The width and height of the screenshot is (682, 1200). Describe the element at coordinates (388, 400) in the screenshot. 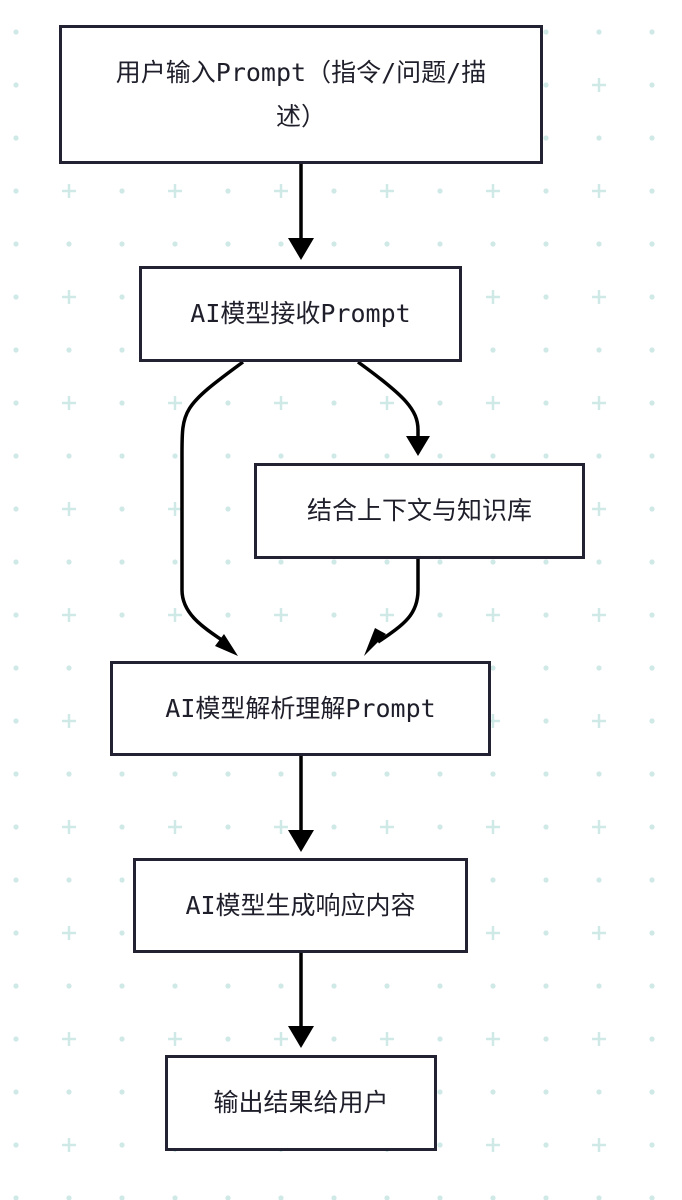

I see `edge-receive-to-context` at that location.